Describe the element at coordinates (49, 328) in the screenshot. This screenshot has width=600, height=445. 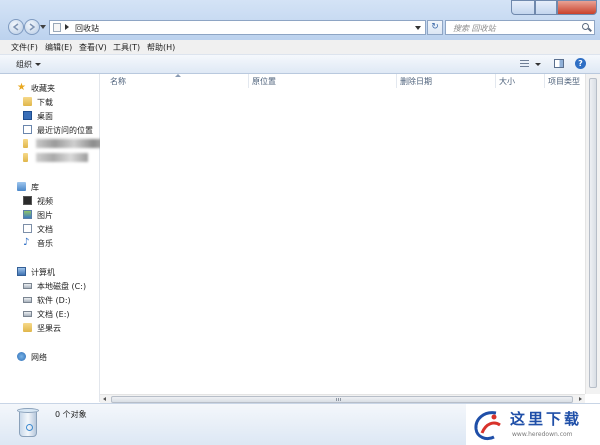
I see `nav-item-label: 坚果云` at that location.